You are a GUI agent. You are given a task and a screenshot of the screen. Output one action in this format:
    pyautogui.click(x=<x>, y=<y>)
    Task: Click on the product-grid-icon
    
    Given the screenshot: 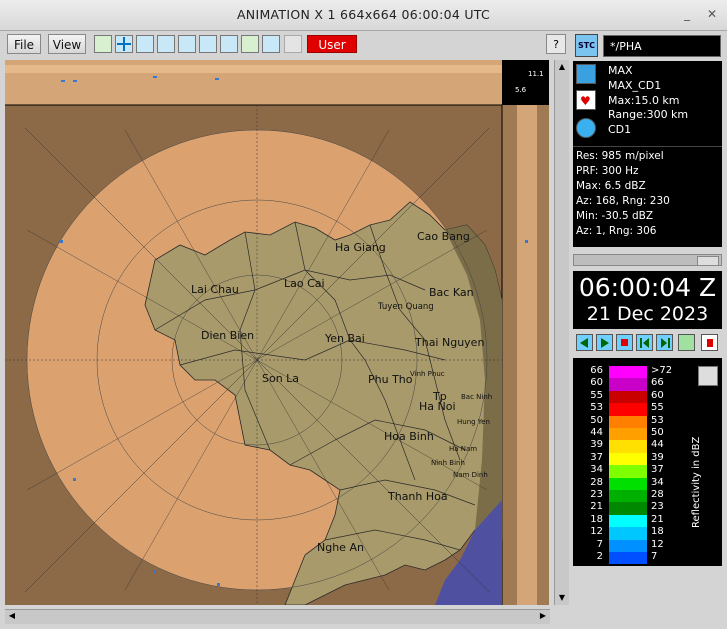 What is the action you would take?
    pyautogui.click(x=586, y=74)
    